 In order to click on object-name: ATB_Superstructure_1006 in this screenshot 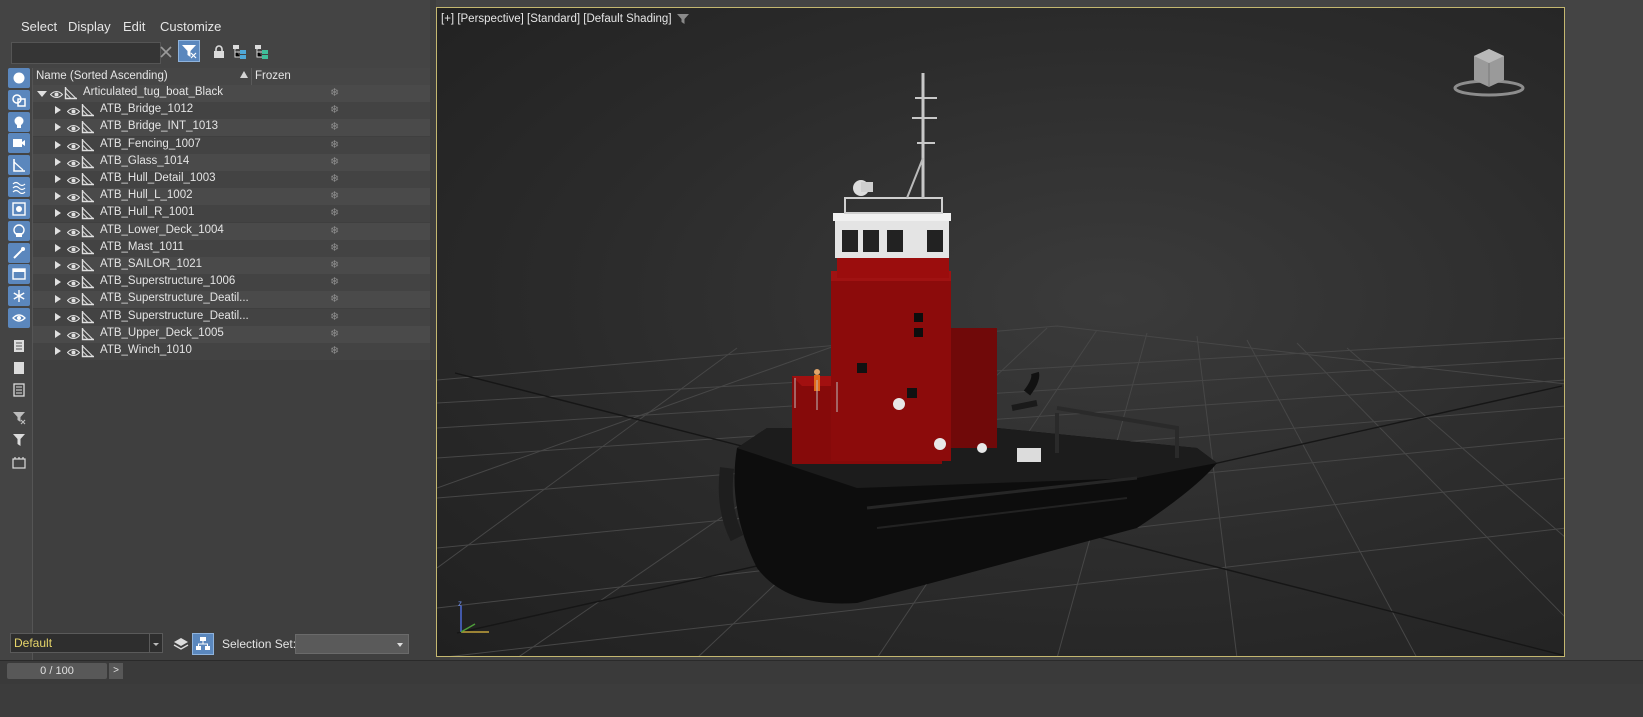, I will do `click(174, 281)`.